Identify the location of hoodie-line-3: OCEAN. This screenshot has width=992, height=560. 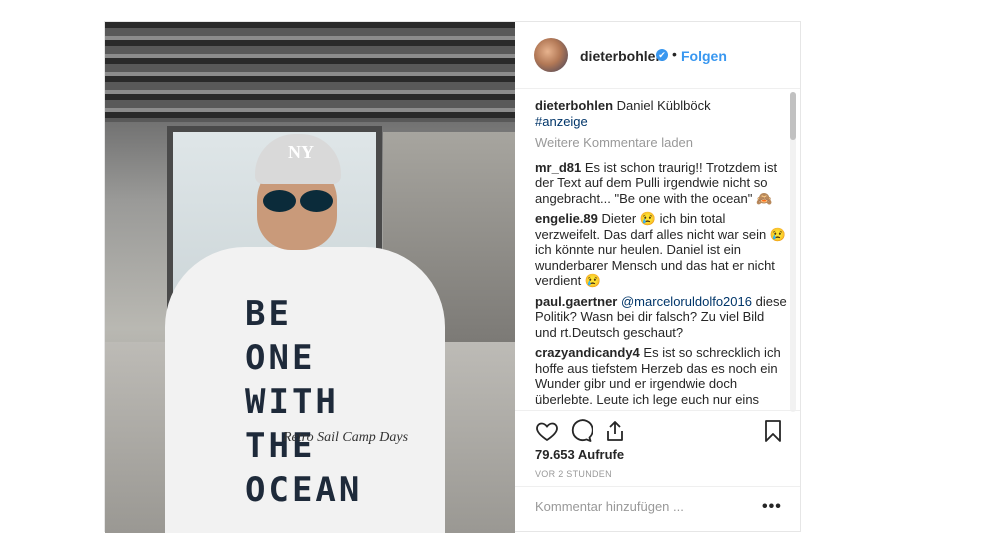
(304, 490).